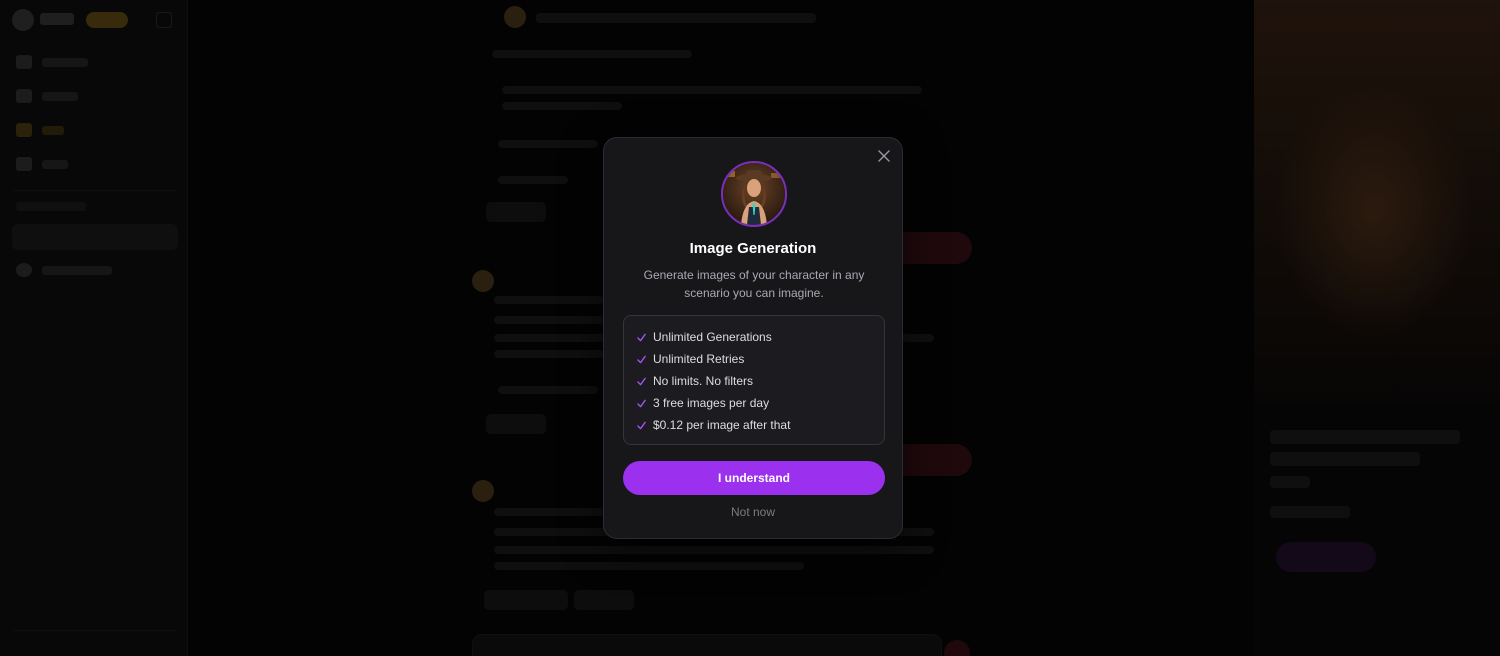 The height and width of the screenshot is (656, 1500). Describe the element at coordinates (703, 381) in the screenshot. I see `feature-label: No limits. No filters` at that location.